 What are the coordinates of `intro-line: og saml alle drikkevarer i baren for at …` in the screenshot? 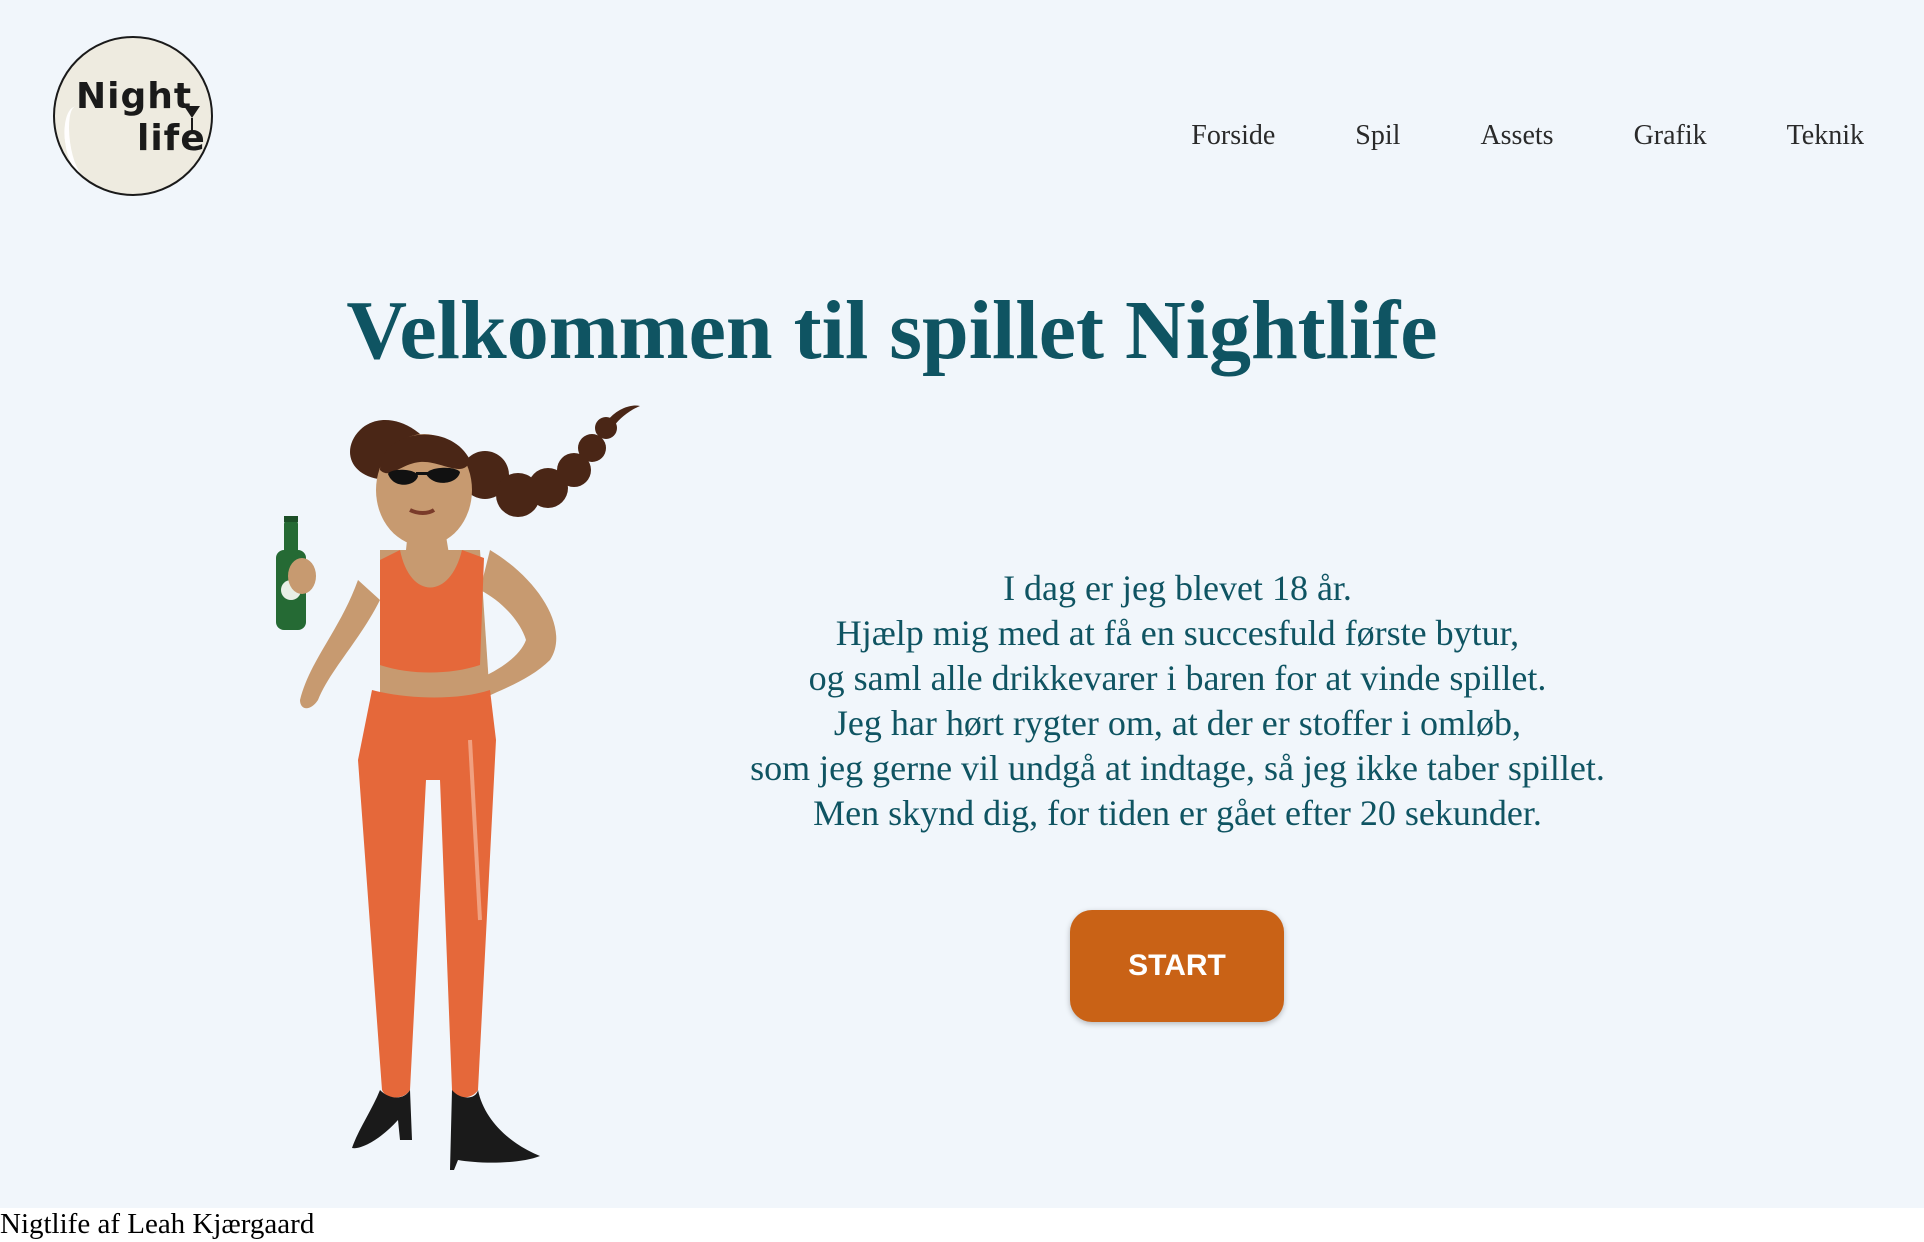 It's located at (1177, 678).